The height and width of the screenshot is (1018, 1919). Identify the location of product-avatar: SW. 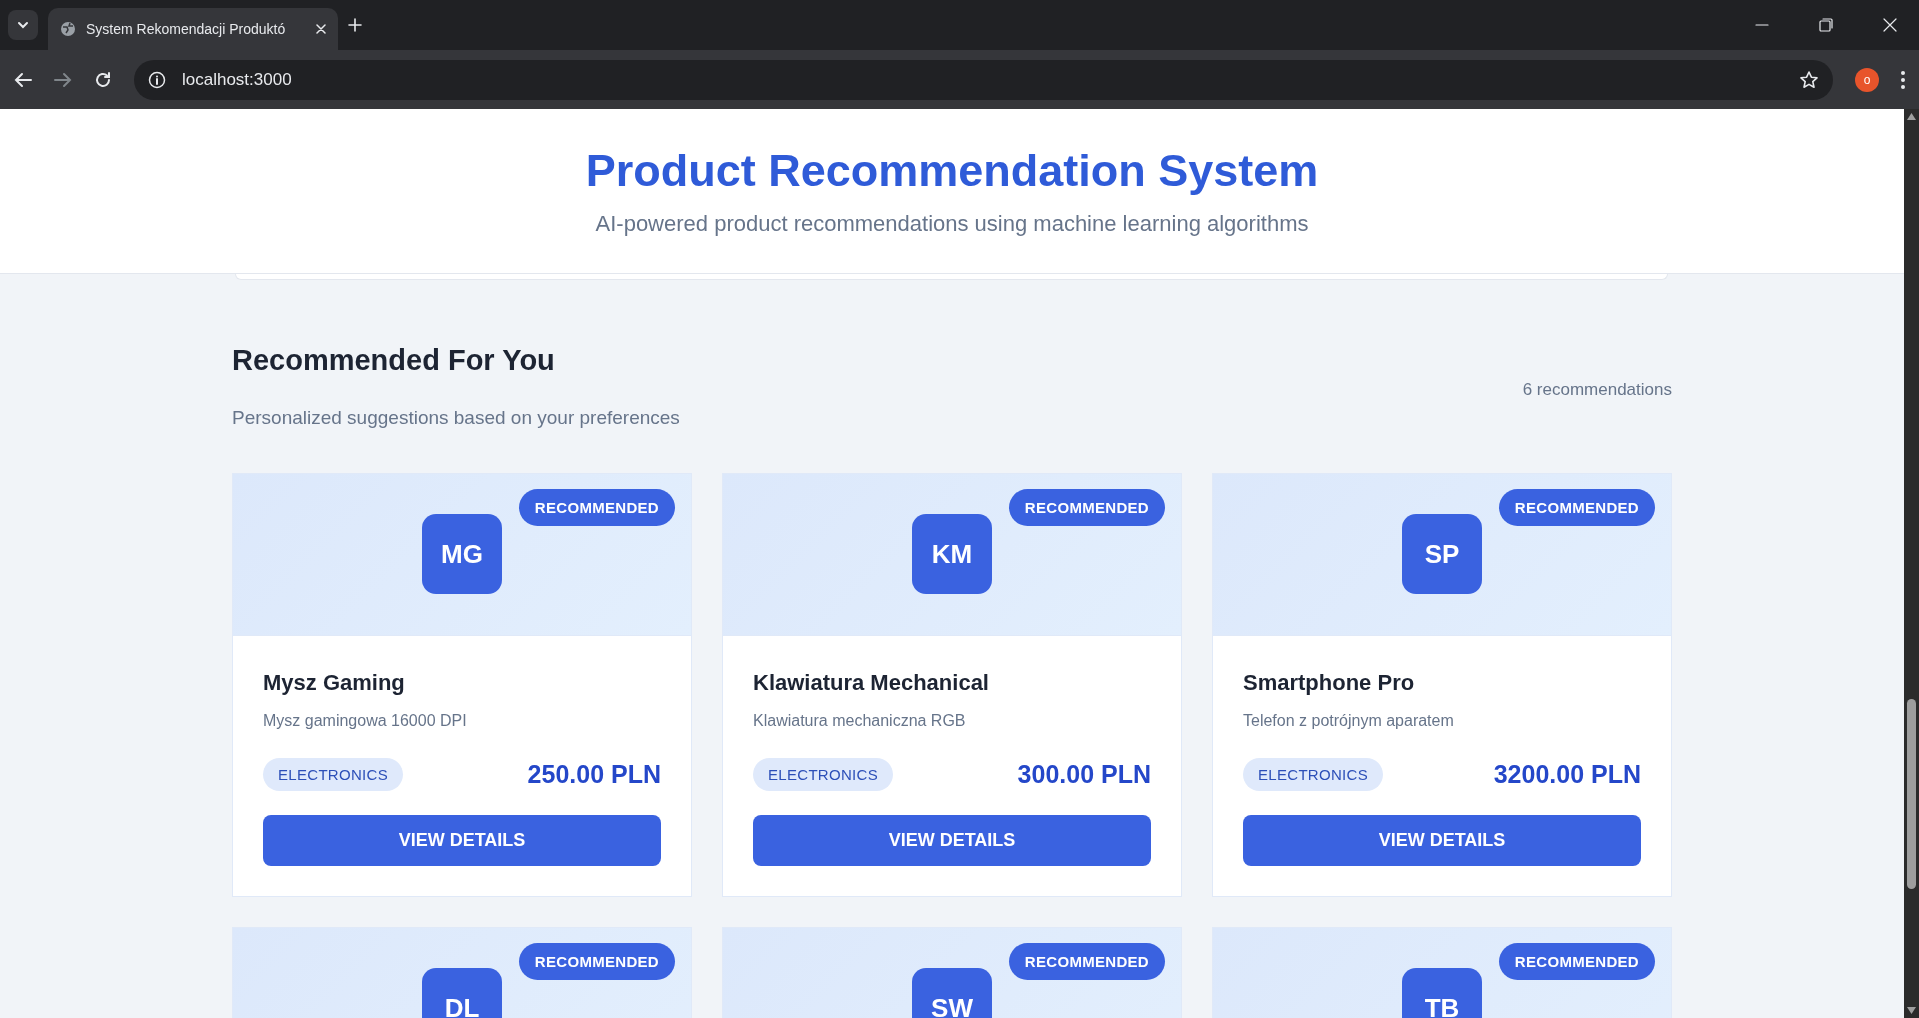
(952, 993).